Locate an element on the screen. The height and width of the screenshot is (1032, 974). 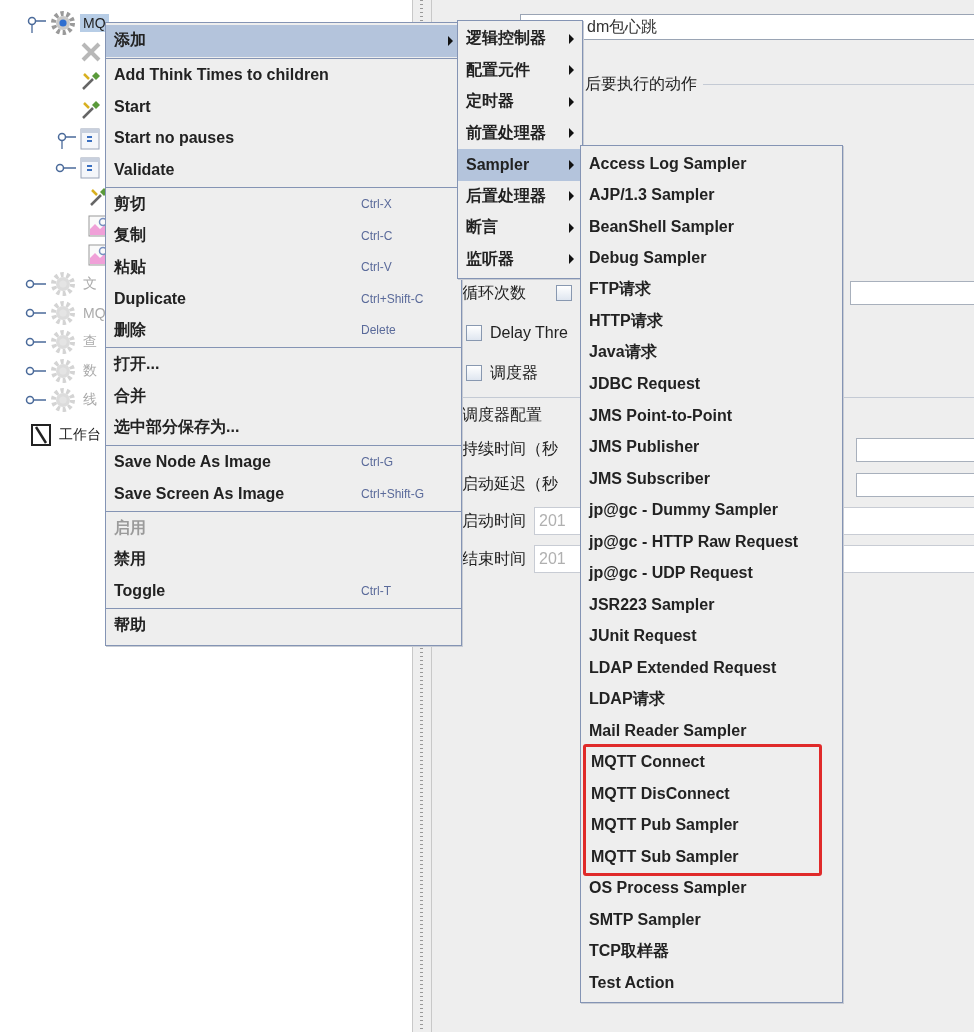
section-title: 后要执行的动作 is located at coordinates (641, 84).